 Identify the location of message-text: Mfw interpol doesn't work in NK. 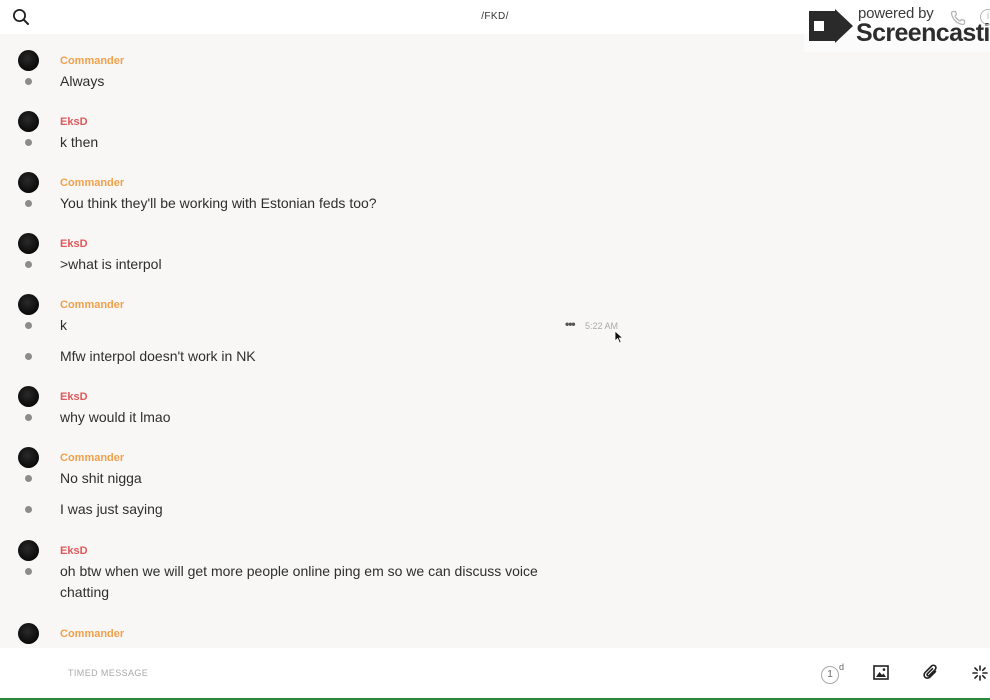
(158, 356).